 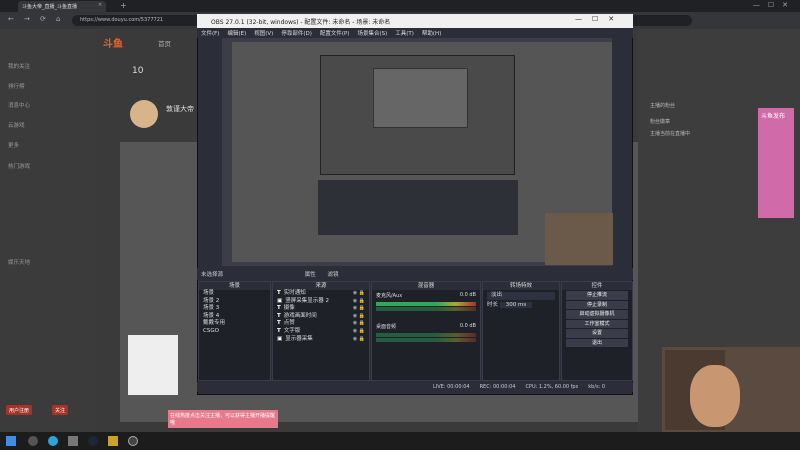 I want to click on tab-close-icon: ×, so click(x=100, y=5).